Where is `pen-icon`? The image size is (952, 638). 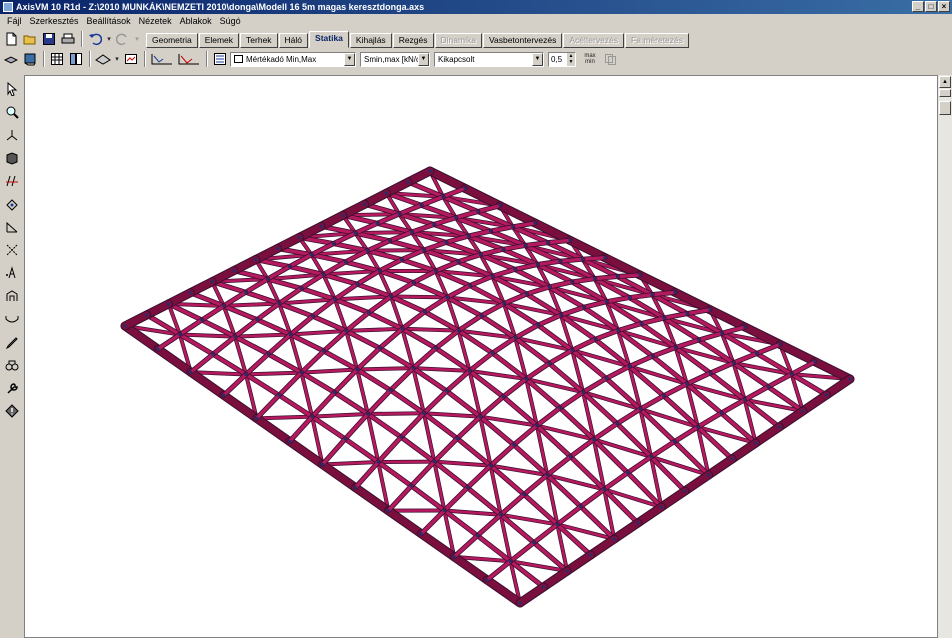
pen-icon is located at coordinates (12, 342).